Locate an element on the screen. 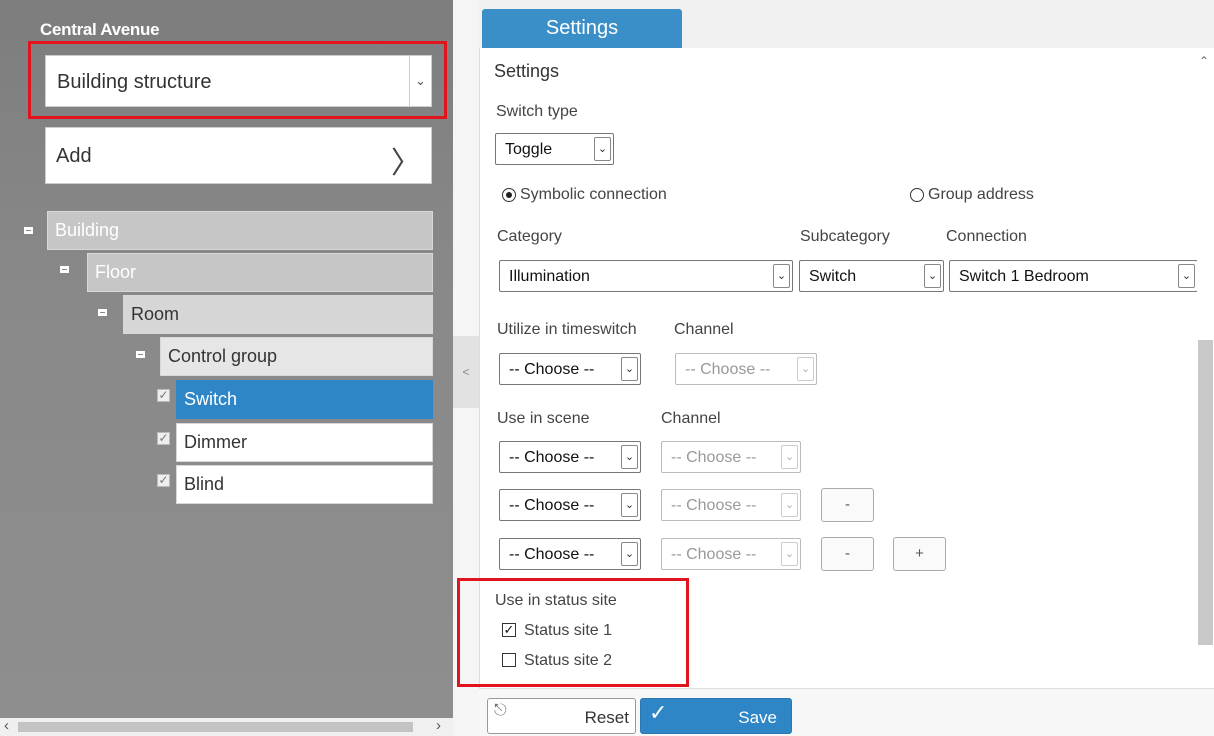 This screenshot has height=736, width=1214. checkmark-icon: ✓ is located at coordinates (658, 712).